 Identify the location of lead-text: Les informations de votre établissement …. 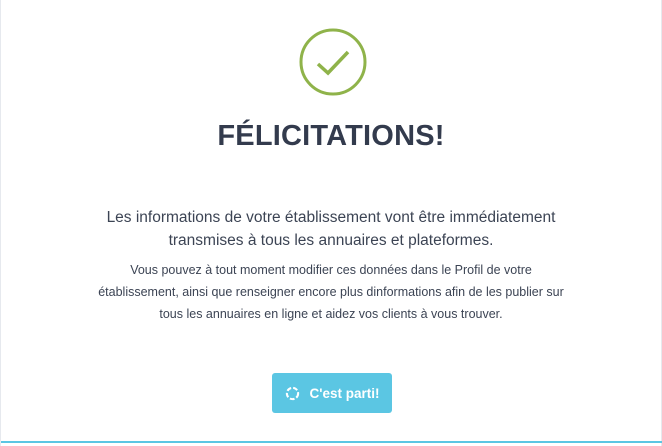
(331, 229).